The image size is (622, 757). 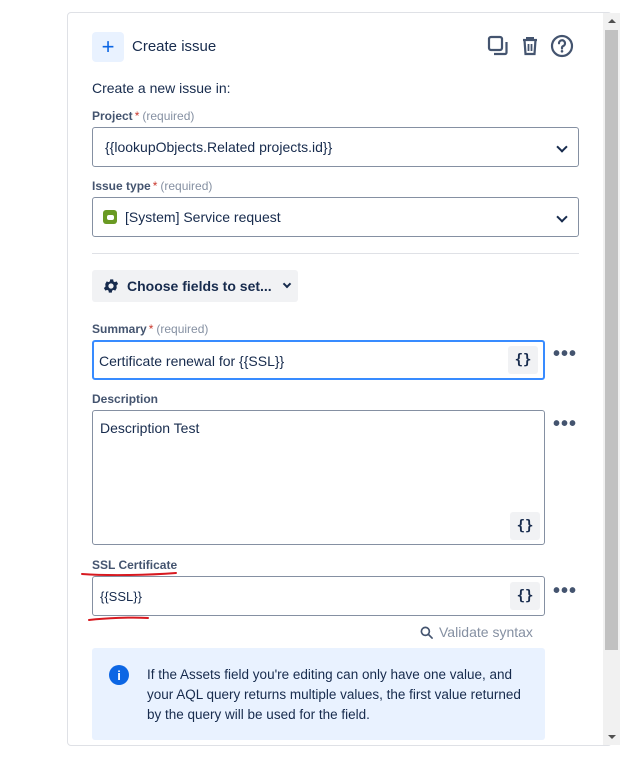 What do you see at coordinates (150, 428) in the screenshot?
I see `description-textarea-value: Description Test` at bounding box center [150, 428].